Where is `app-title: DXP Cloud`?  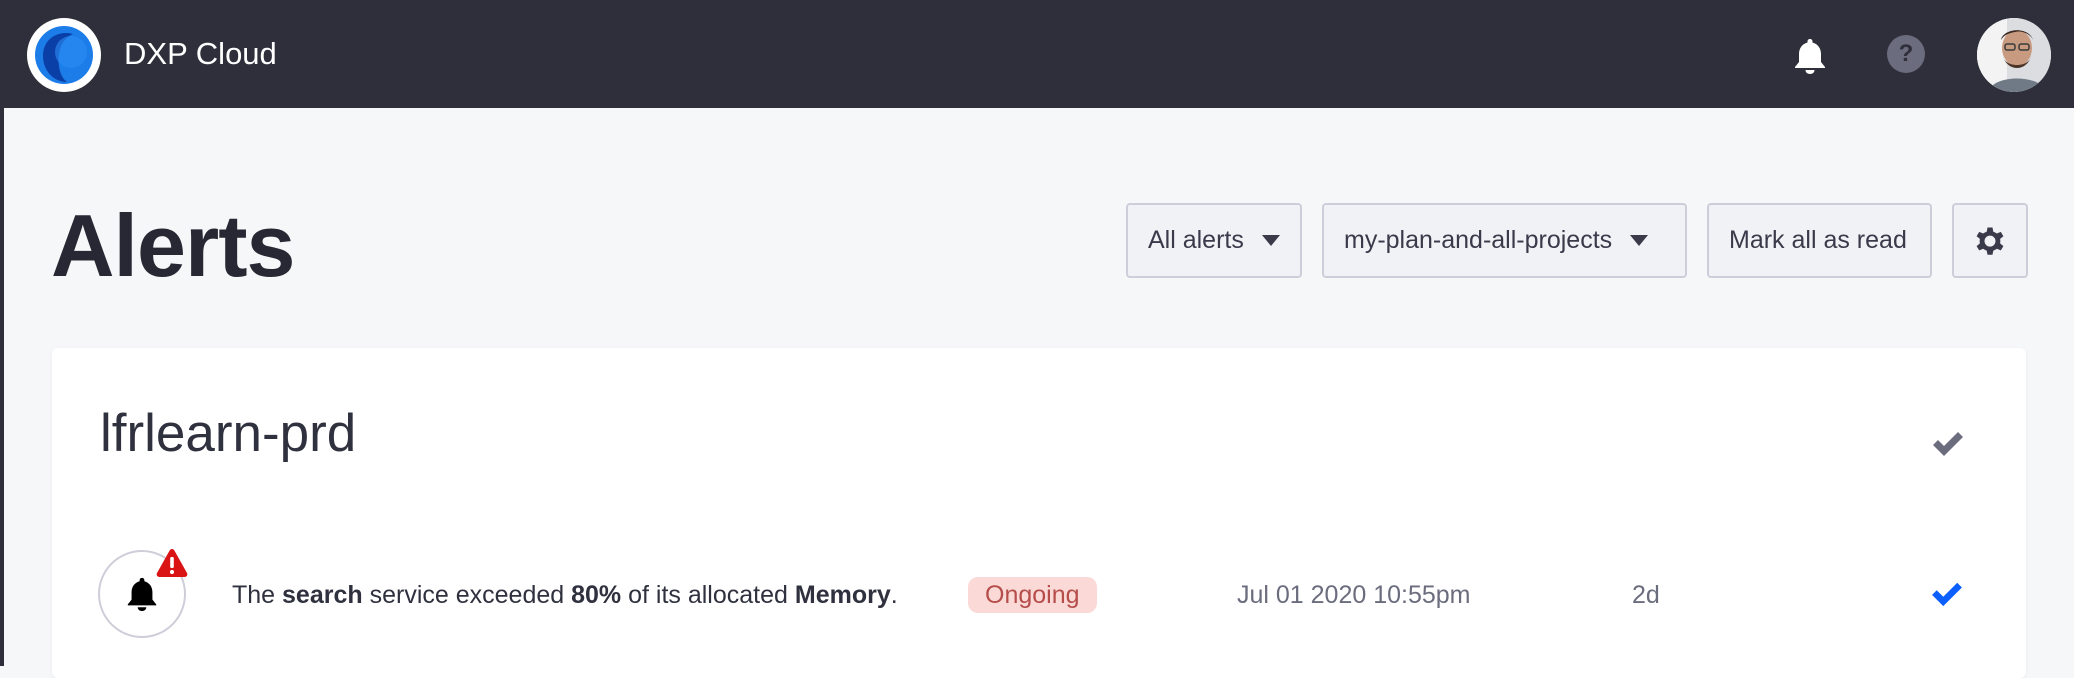
app-title: DXP Cloud is located at coordinates (200, 54).